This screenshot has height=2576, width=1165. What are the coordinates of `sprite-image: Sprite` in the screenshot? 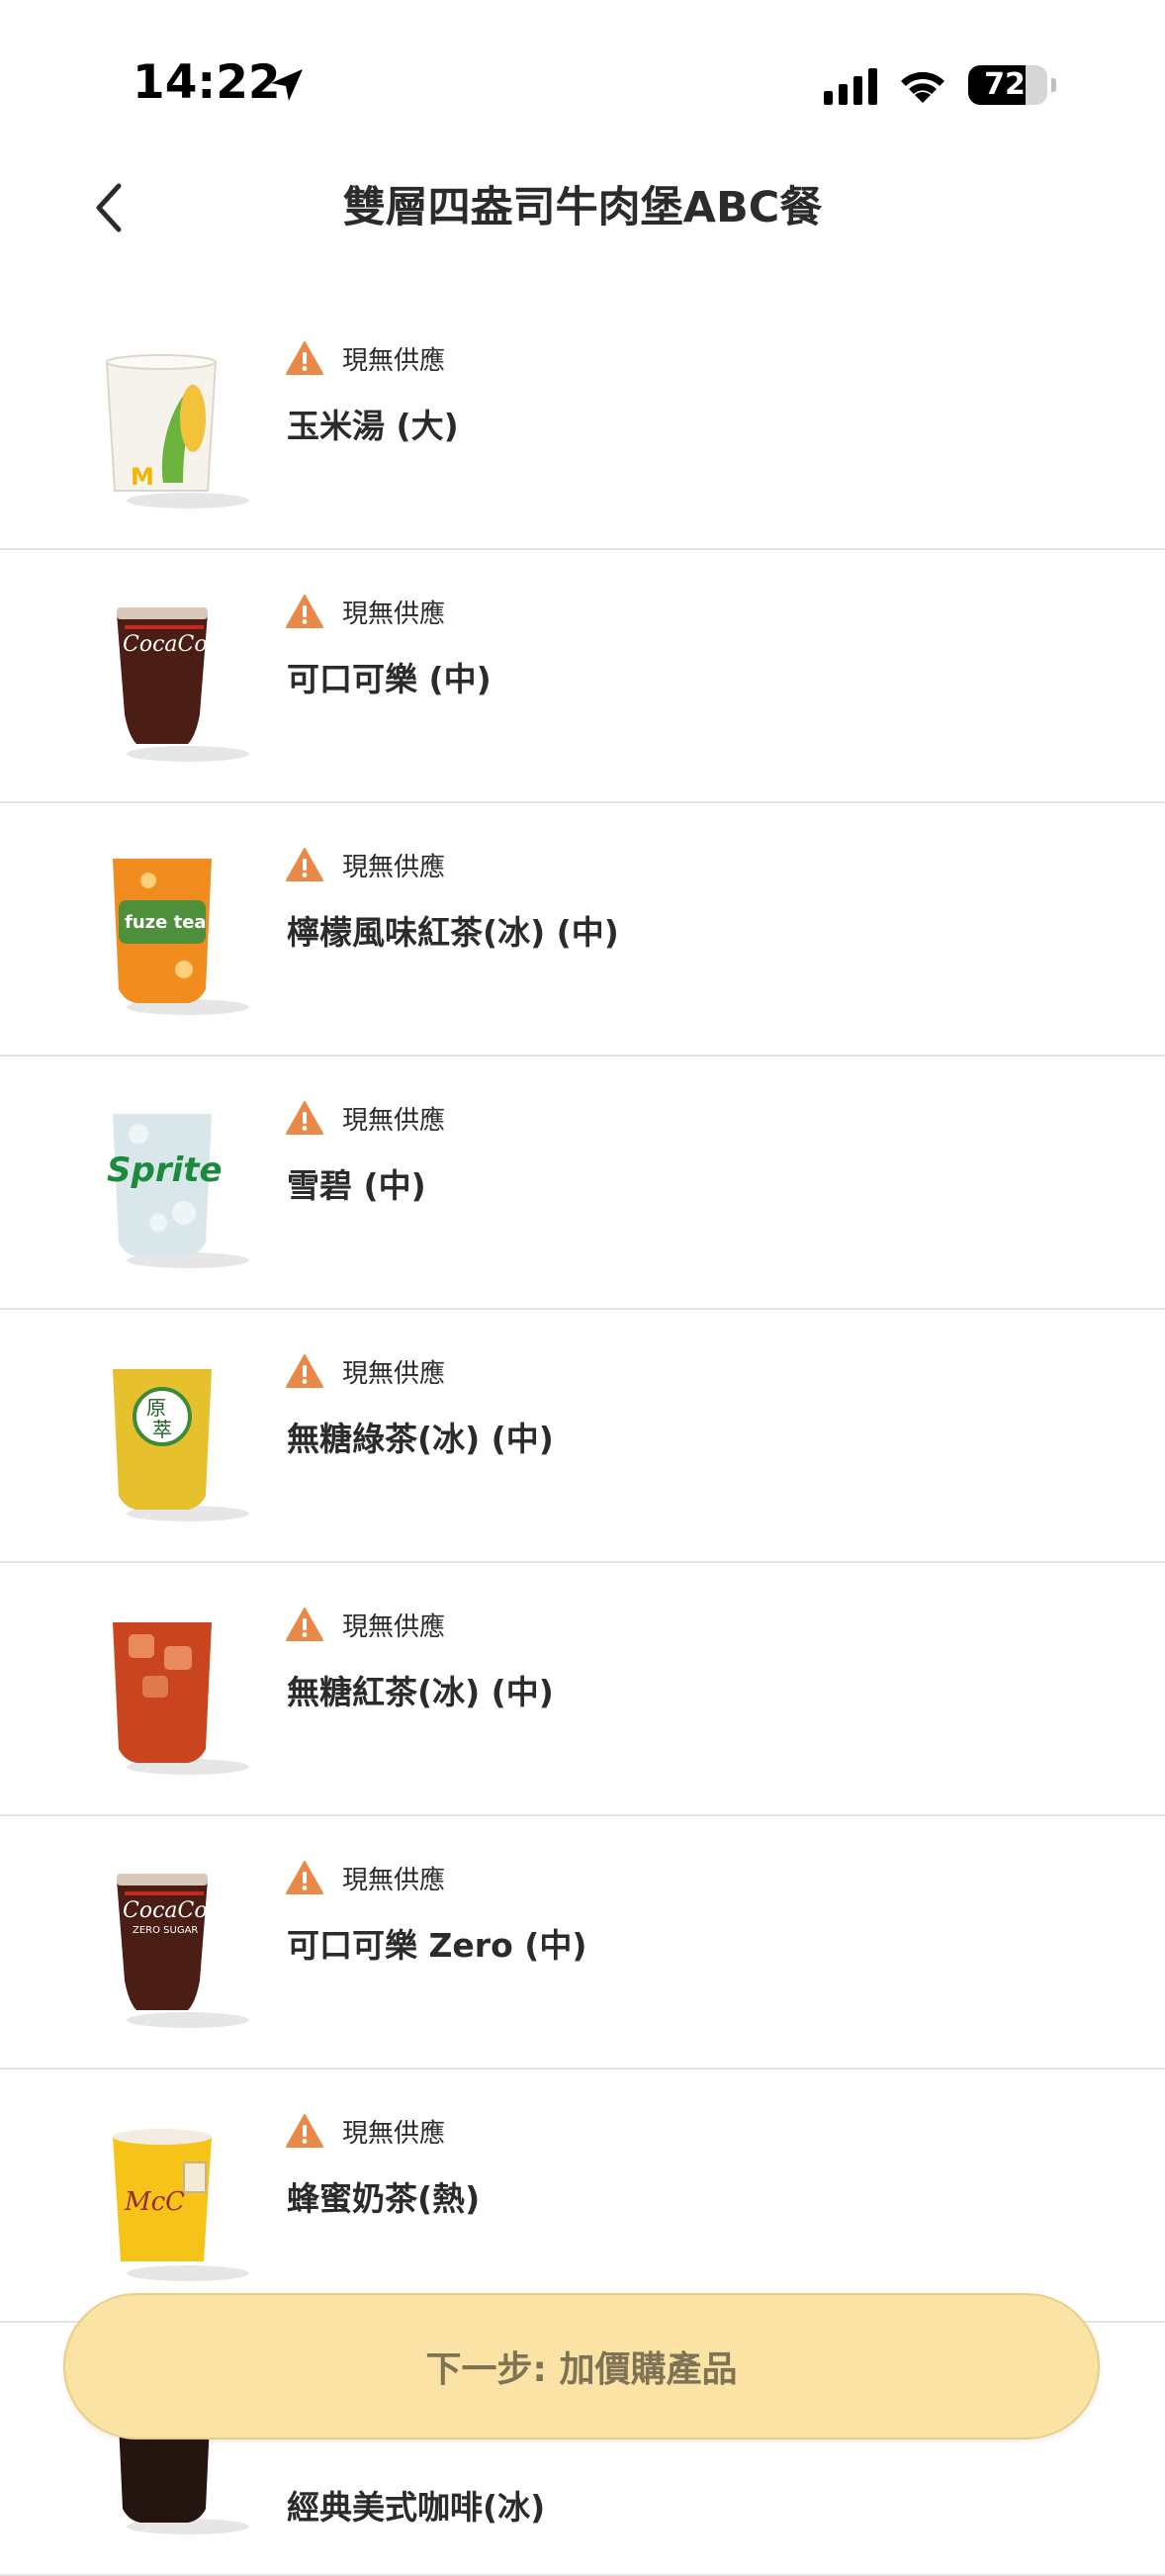 It's located at (178, 1183).